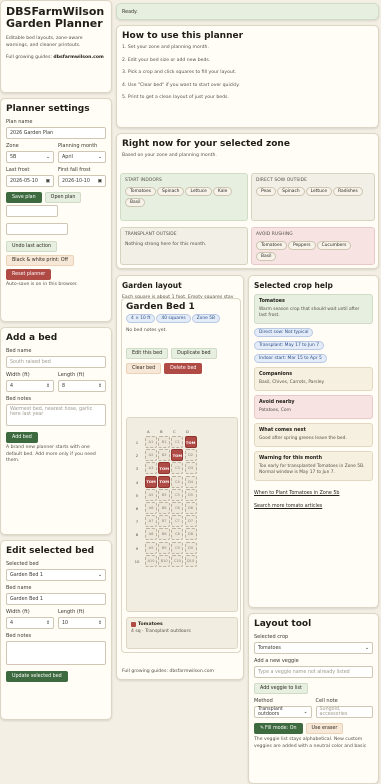 The height and width of the screenshot is (784, 381). Describe the element at coordinates (164, 455) in the screenshot. I see `grid-cell: B2` at that location.